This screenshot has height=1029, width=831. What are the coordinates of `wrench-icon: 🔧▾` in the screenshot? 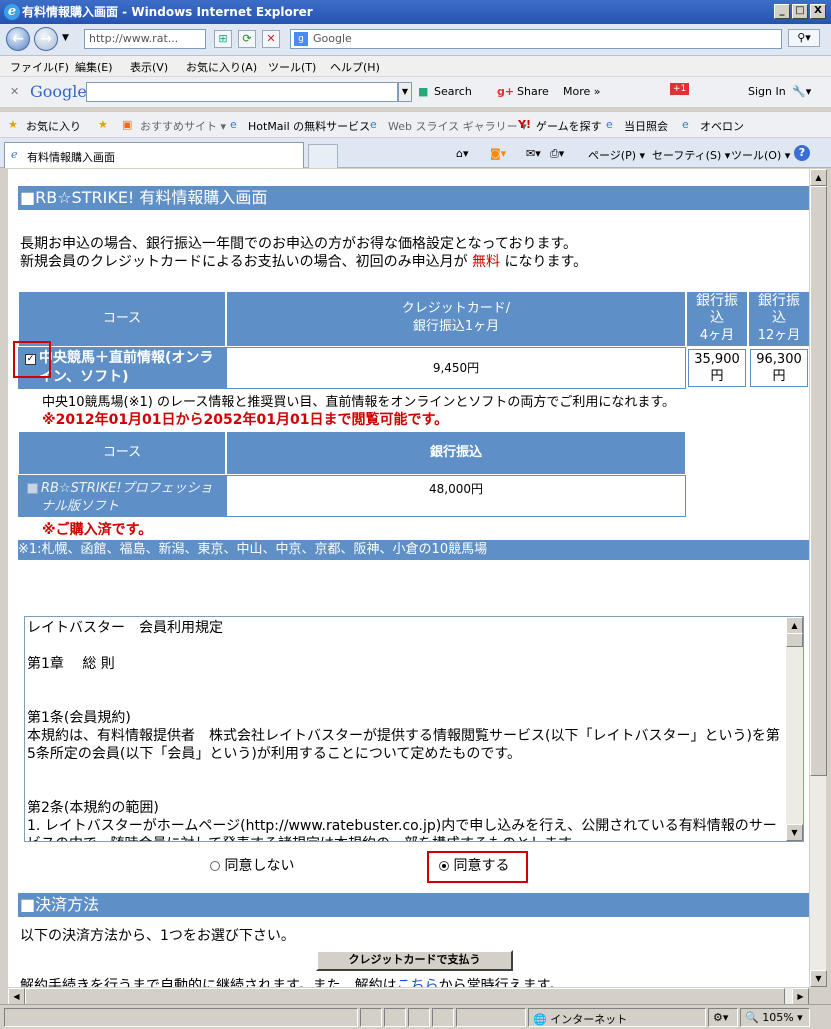 It's located at (801, 91).